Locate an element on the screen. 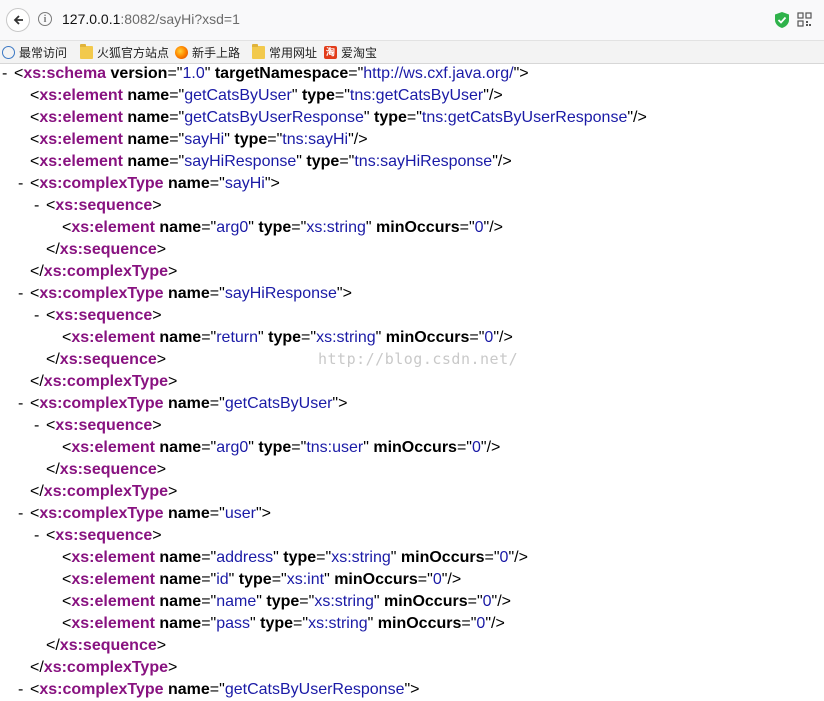 The height and width of the screenshot is (701, 824). bookmark-taobao: 淘 爱淘宝 is located at coordinates (350, 52).